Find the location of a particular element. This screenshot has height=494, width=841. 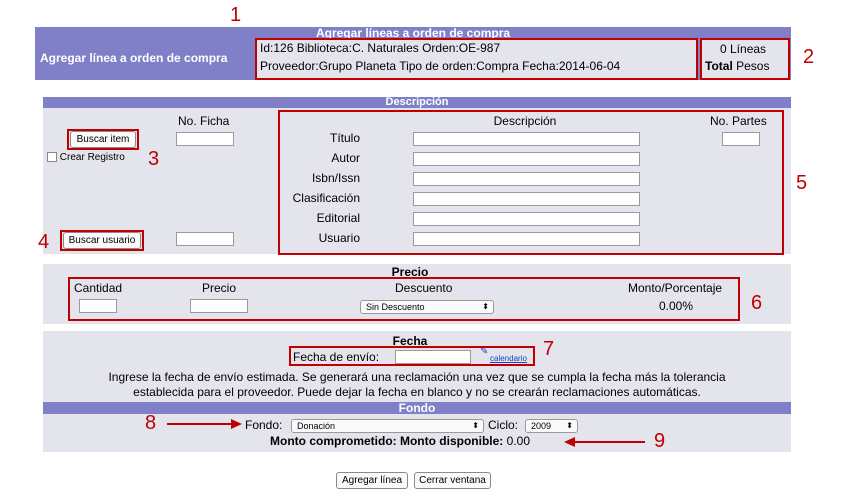

no-ficha-input is located at coordinates (205, 139).